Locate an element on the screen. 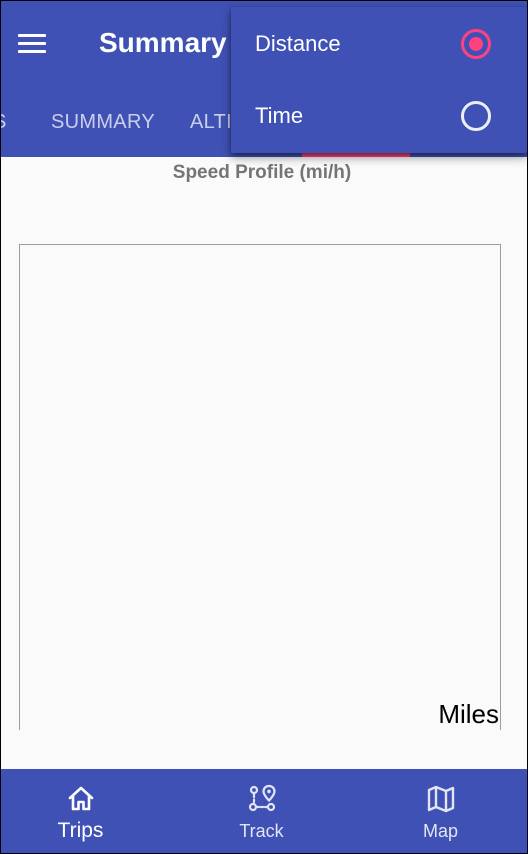 This screenshot has height=854, width=528. menu-item-distance: Distance is located at coordinates (379, 43).